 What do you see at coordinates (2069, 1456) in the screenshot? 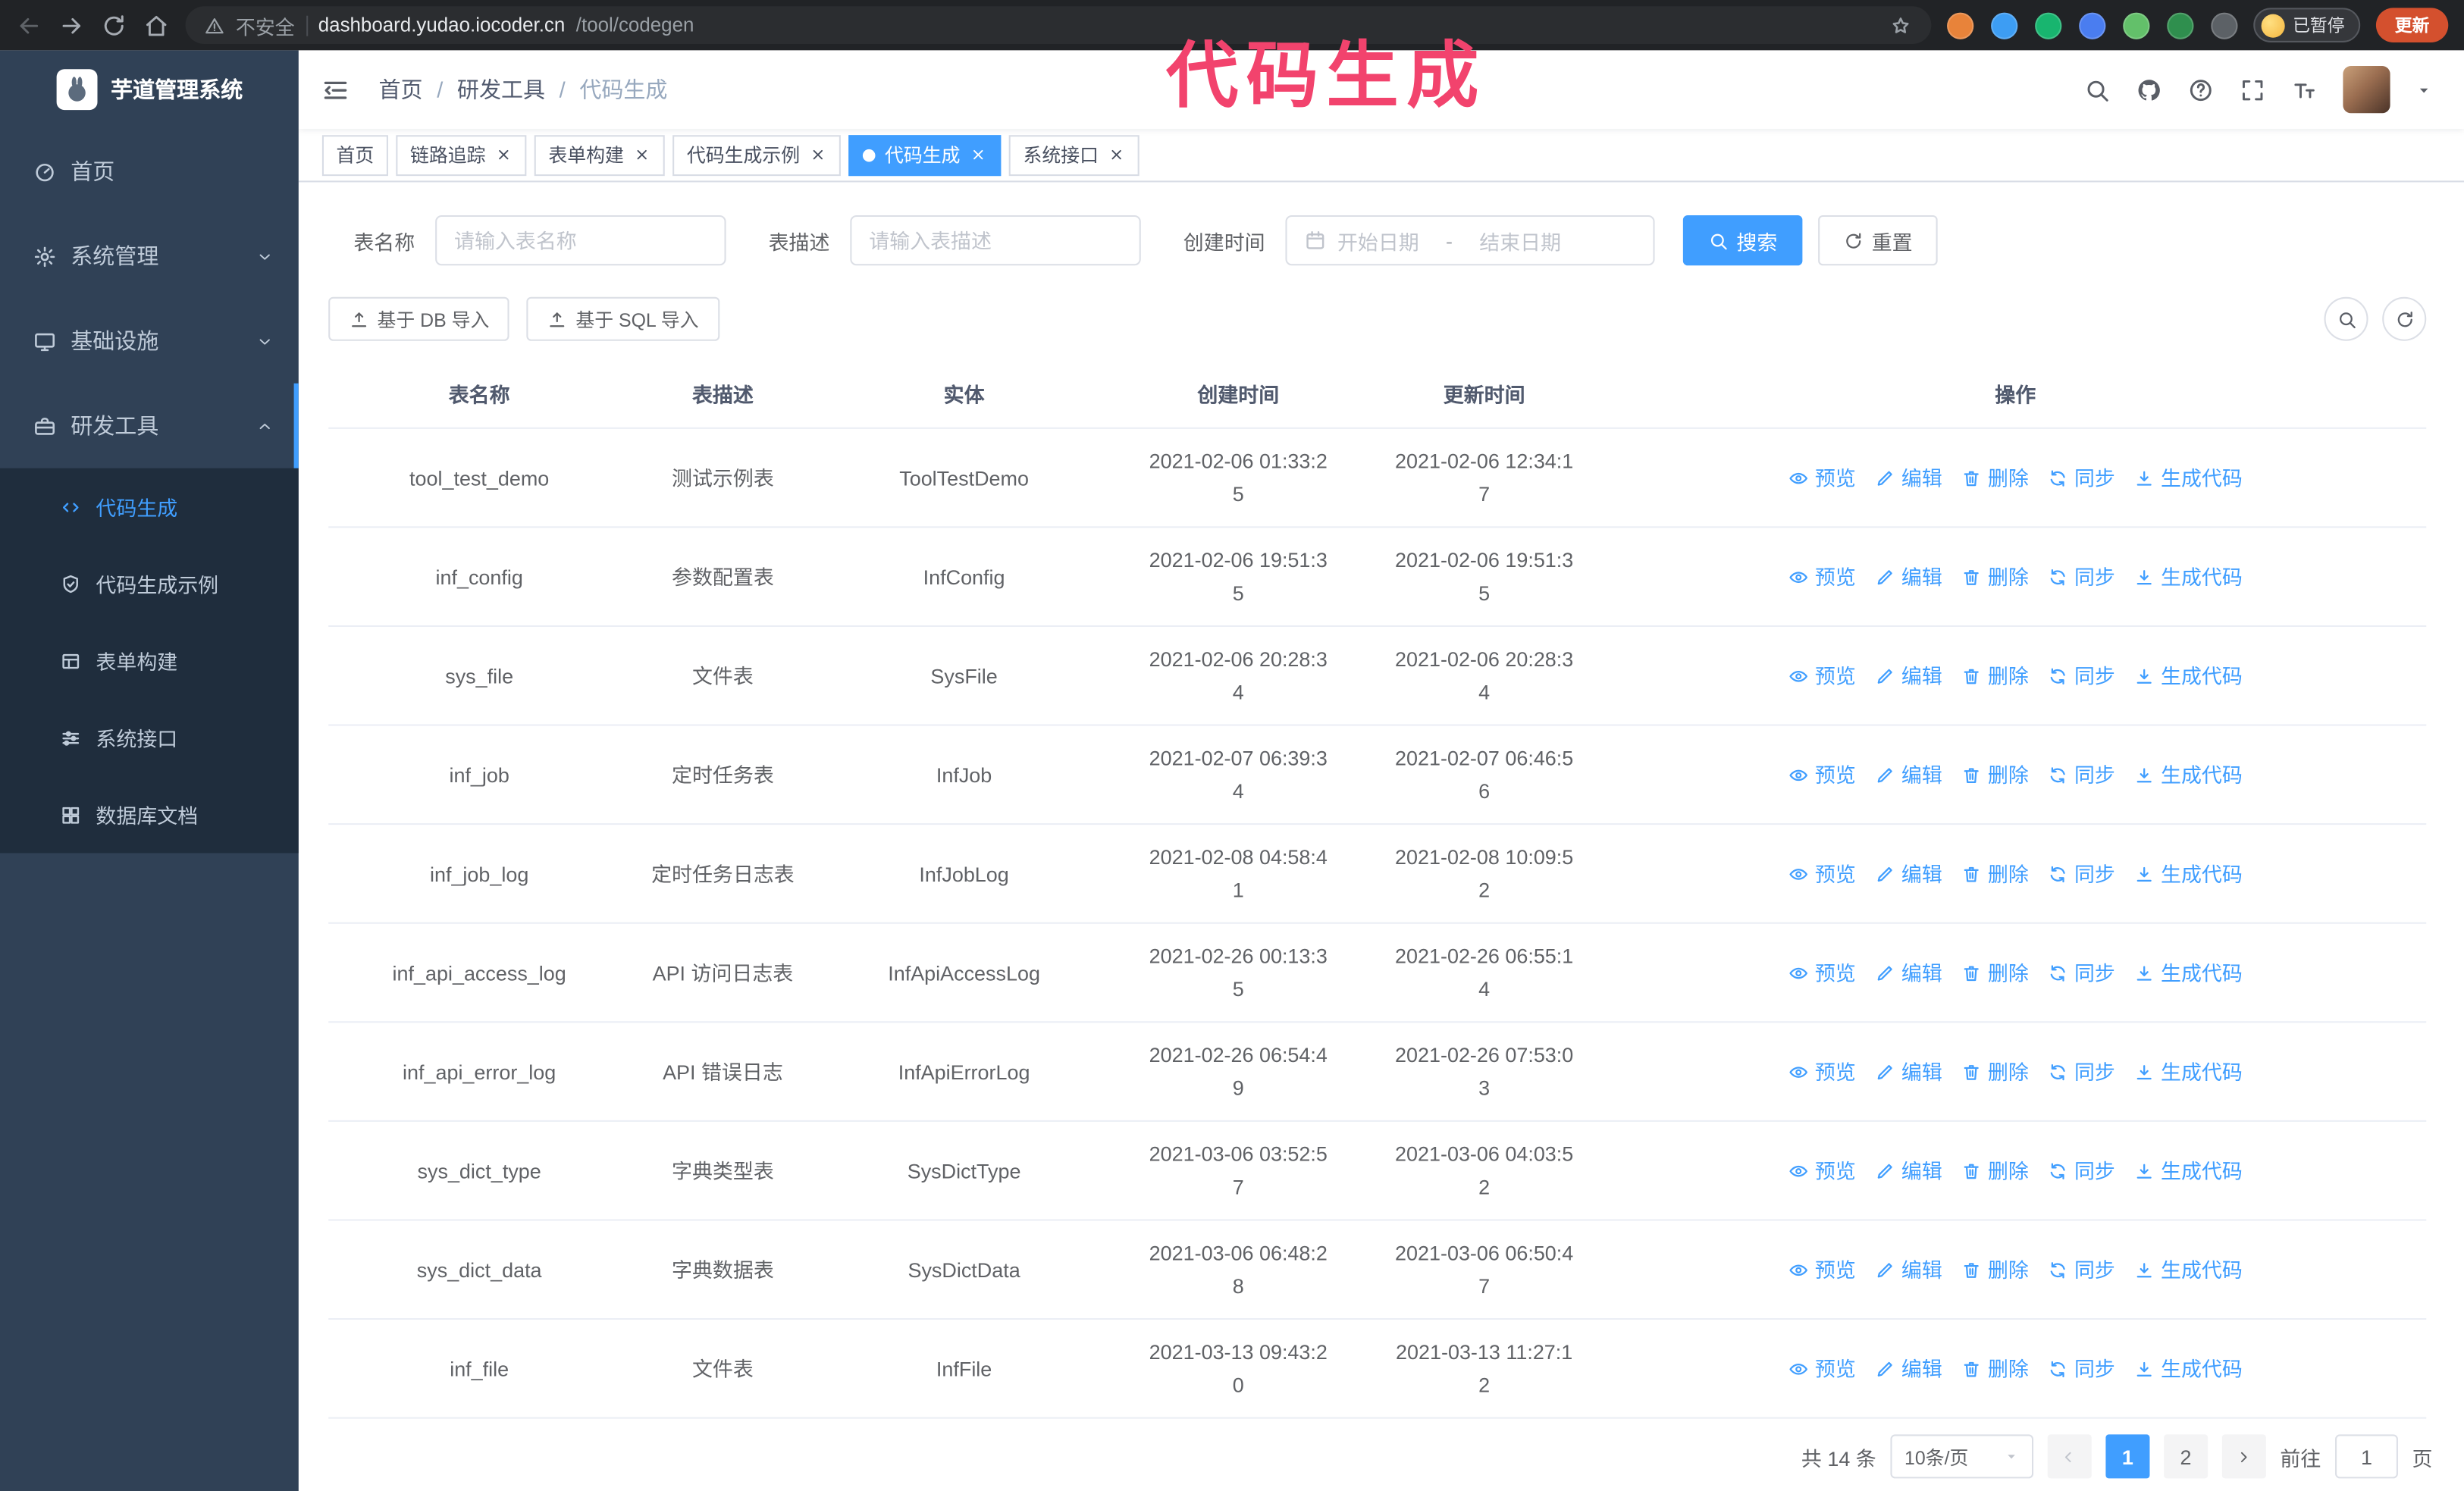
I see `prev-page-button` at bounding box center [2069, 1456].